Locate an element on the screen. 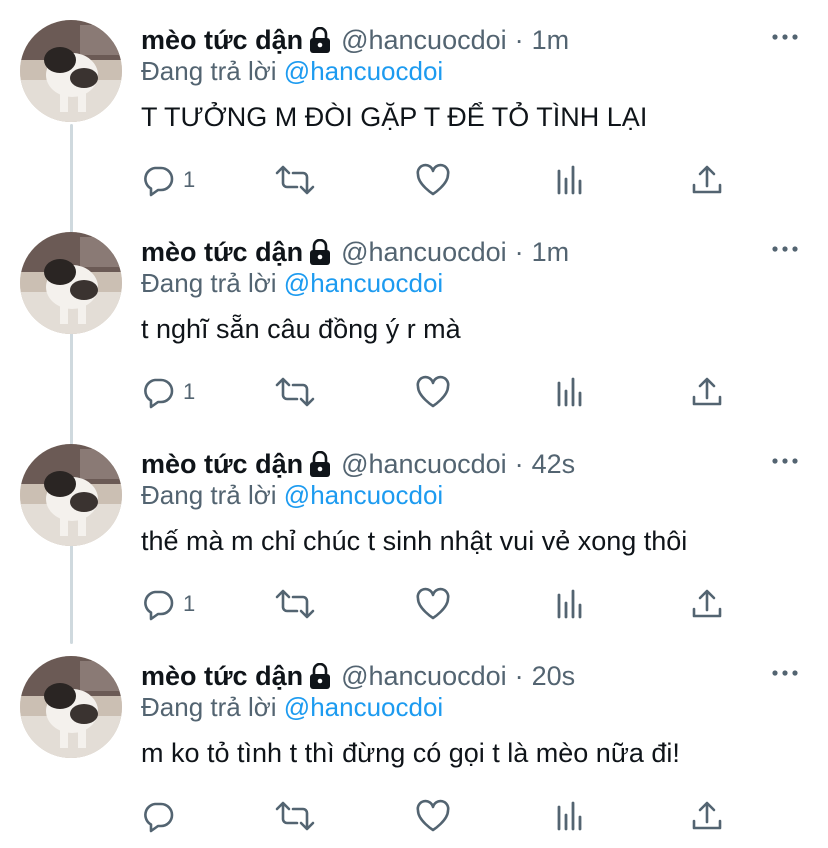  tweet-actions is located at coordinates (441, 816).